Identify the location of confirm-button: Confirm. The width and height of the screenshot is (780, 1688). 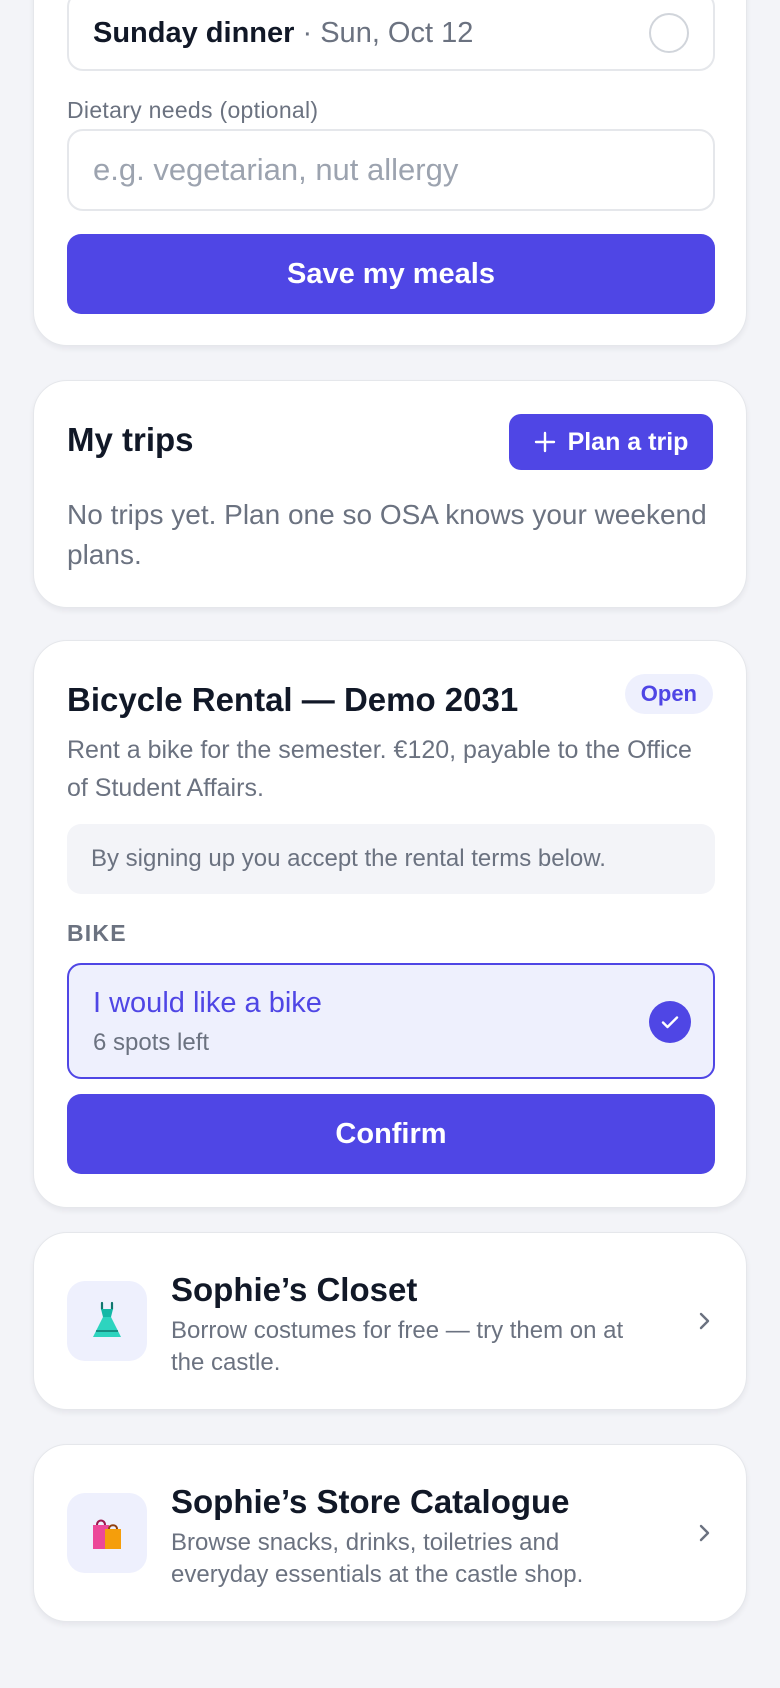
(391, 1134).